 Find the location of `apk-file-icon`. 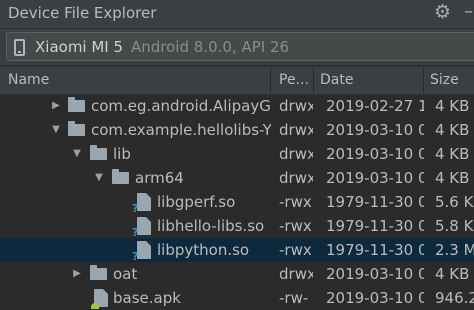

apk-file-icon is located at coordinates (99, 299).